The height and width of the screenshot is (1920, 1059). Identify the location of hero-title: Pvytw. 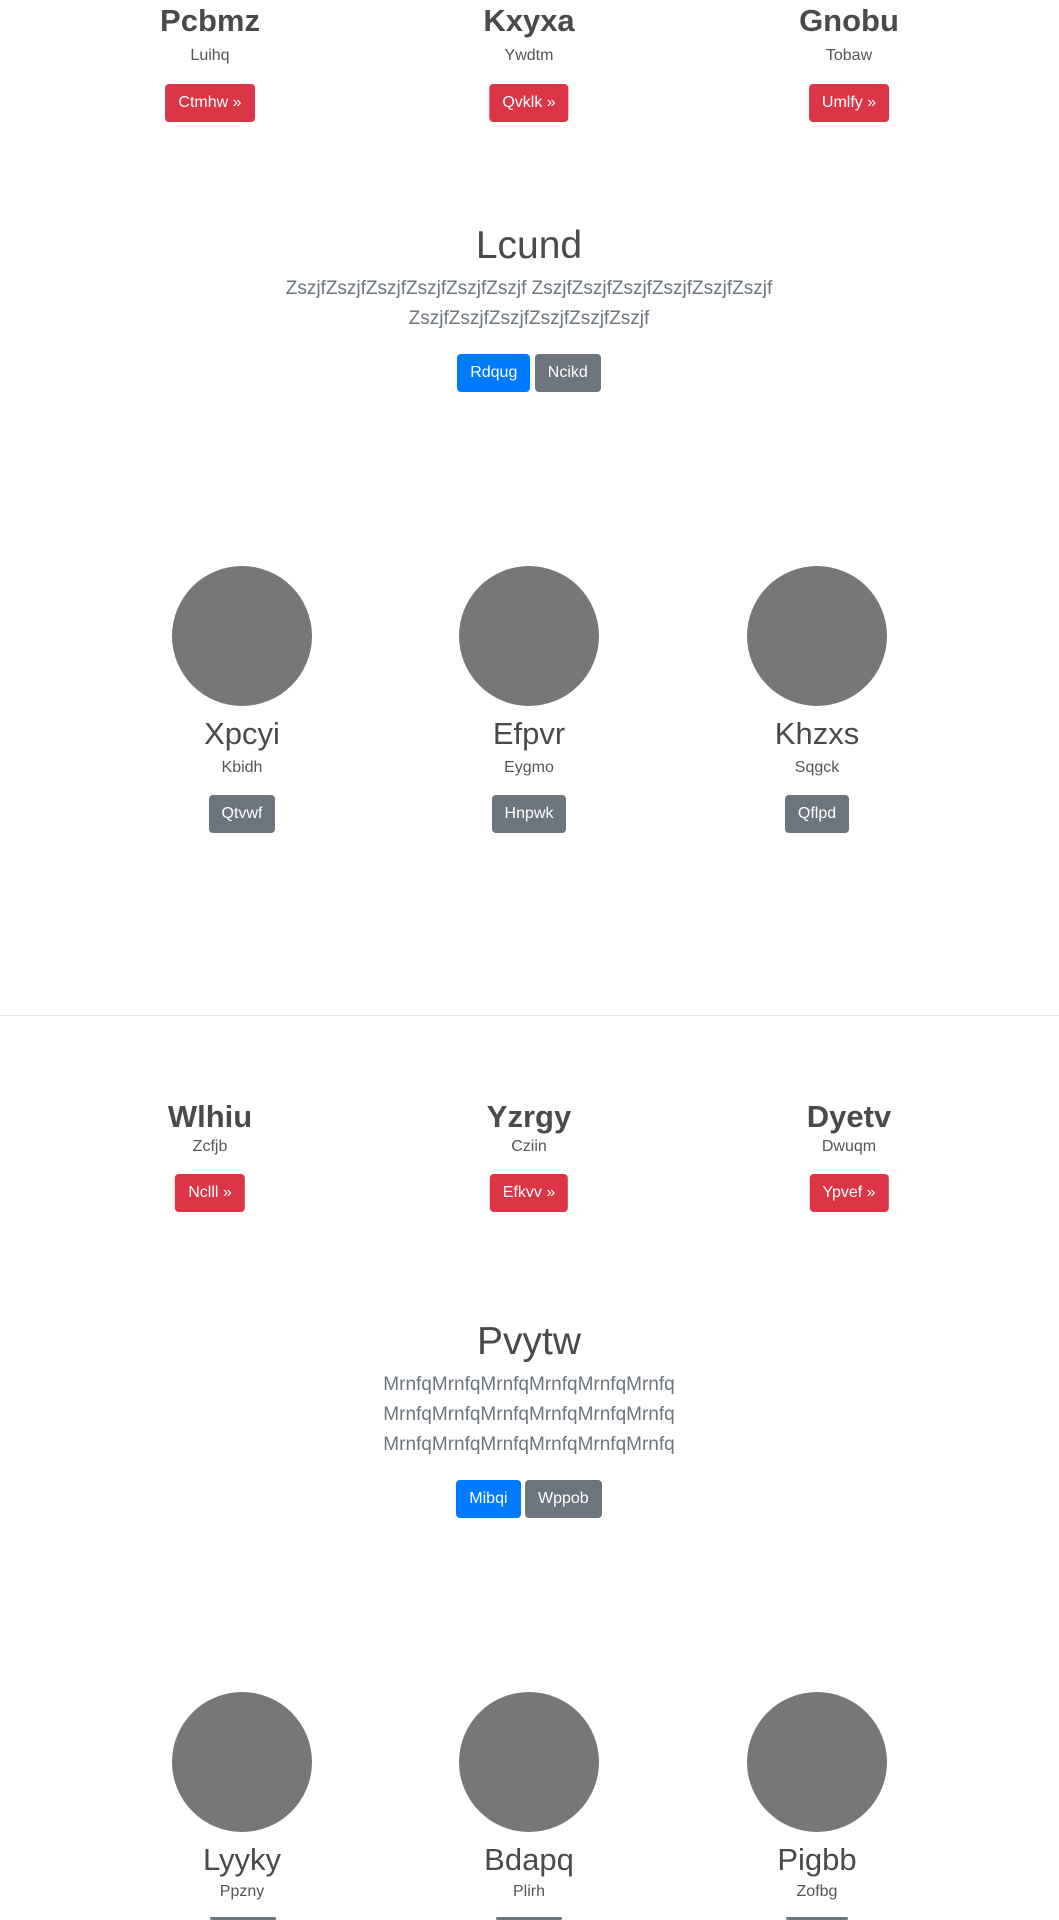
(528, 1341).